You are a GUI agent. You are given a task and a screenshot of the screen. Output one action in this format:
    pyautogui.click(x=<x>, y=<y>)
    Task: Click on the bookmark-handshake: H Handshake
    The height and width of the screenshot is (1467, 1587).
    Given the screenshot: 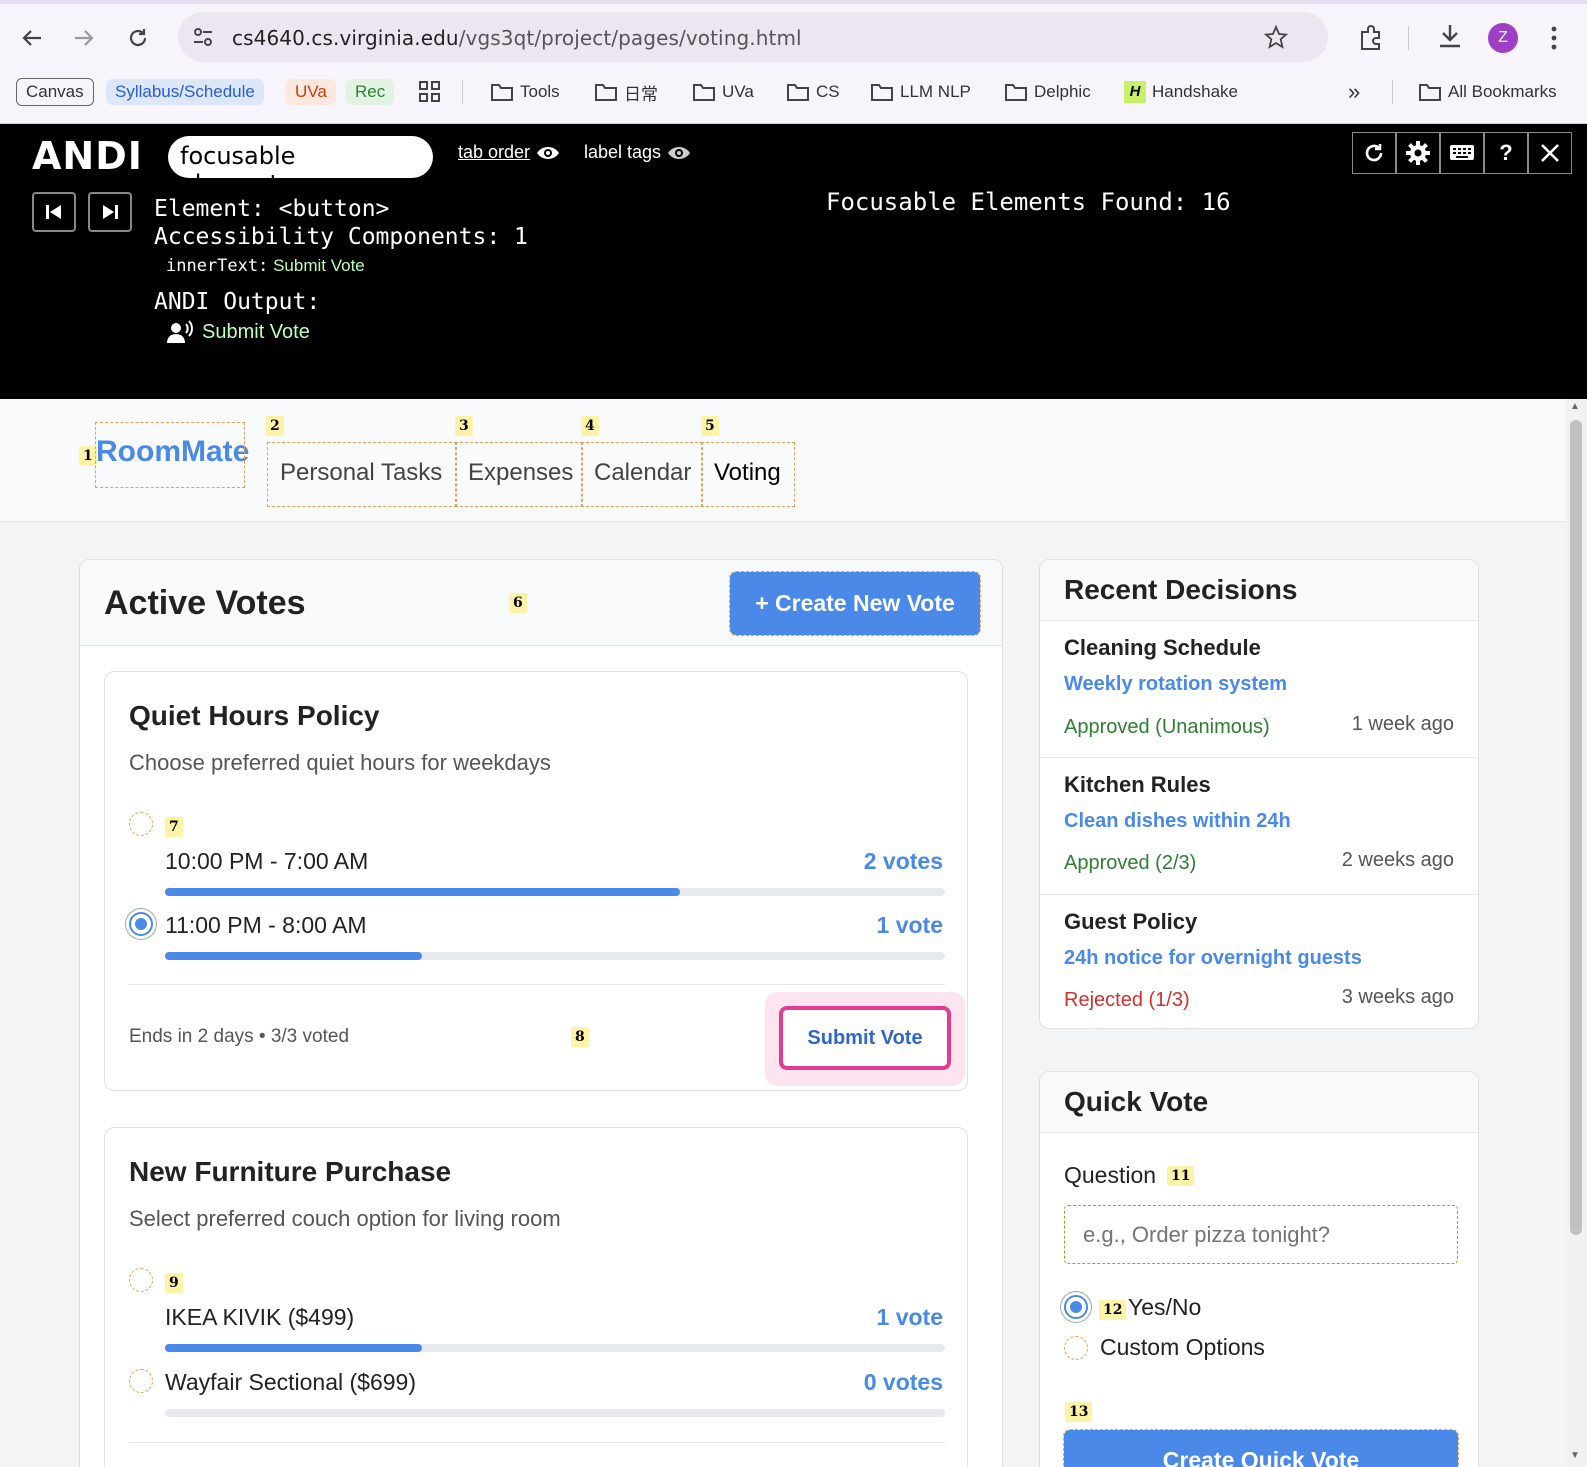 What is the action you would take?
    pyautogui.click(x=1181, y=92)
    